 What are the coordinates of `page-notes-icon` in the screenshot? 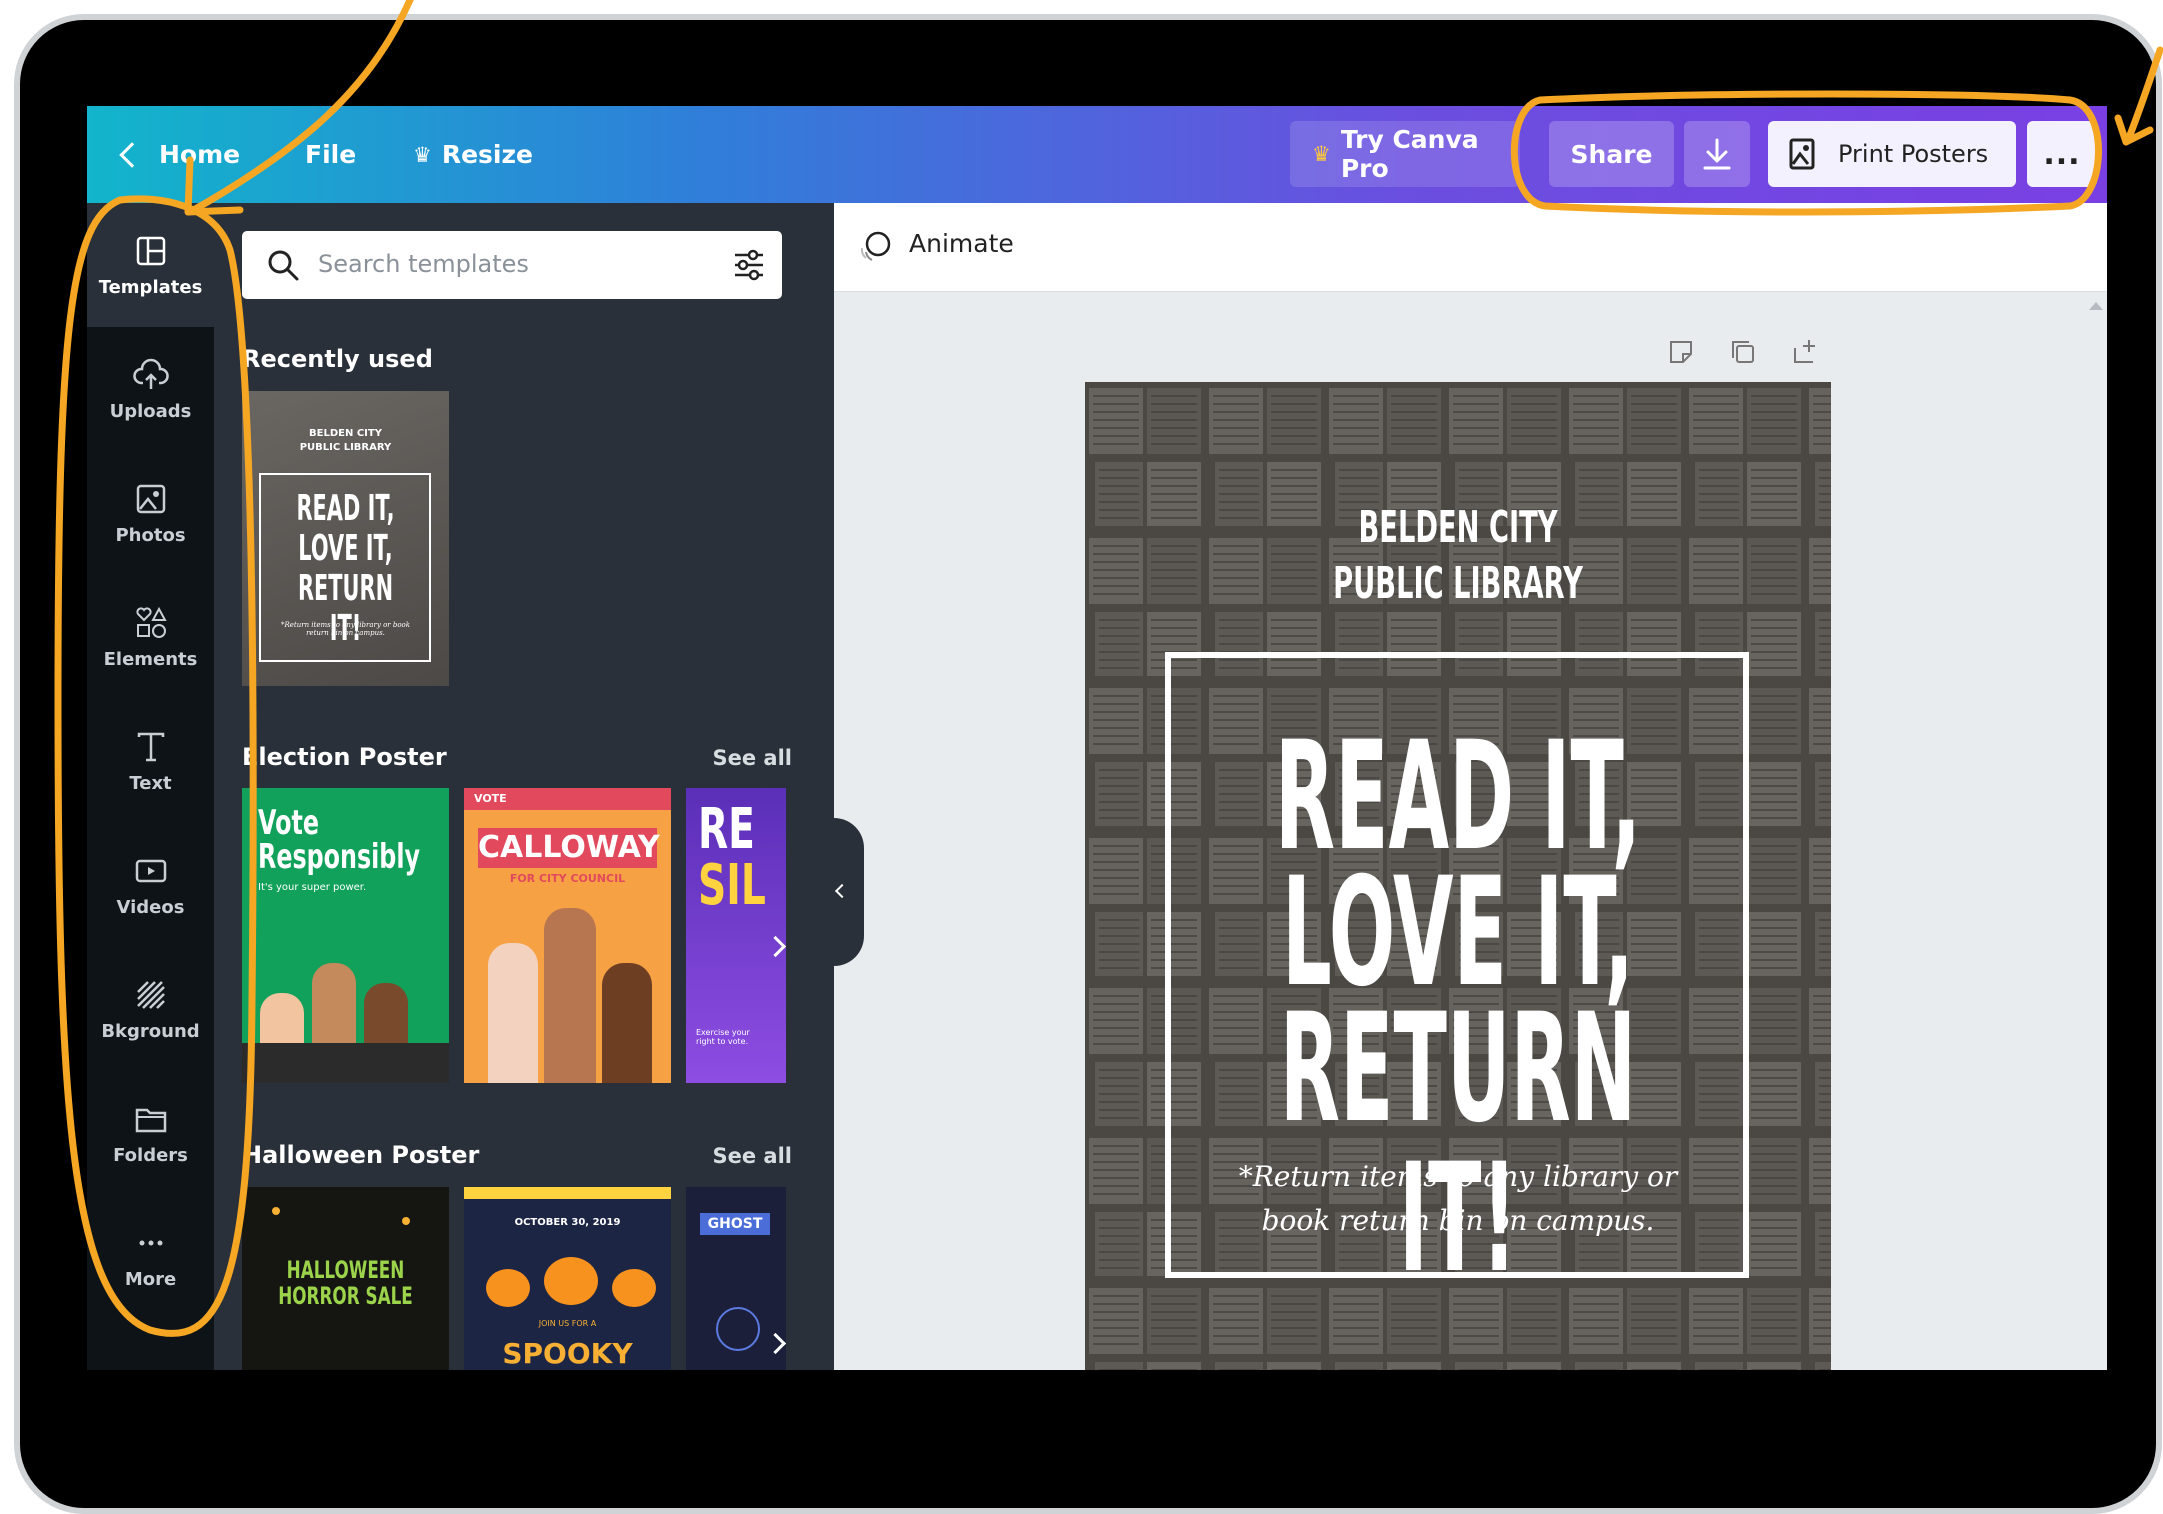 It's located at (1681, 352).